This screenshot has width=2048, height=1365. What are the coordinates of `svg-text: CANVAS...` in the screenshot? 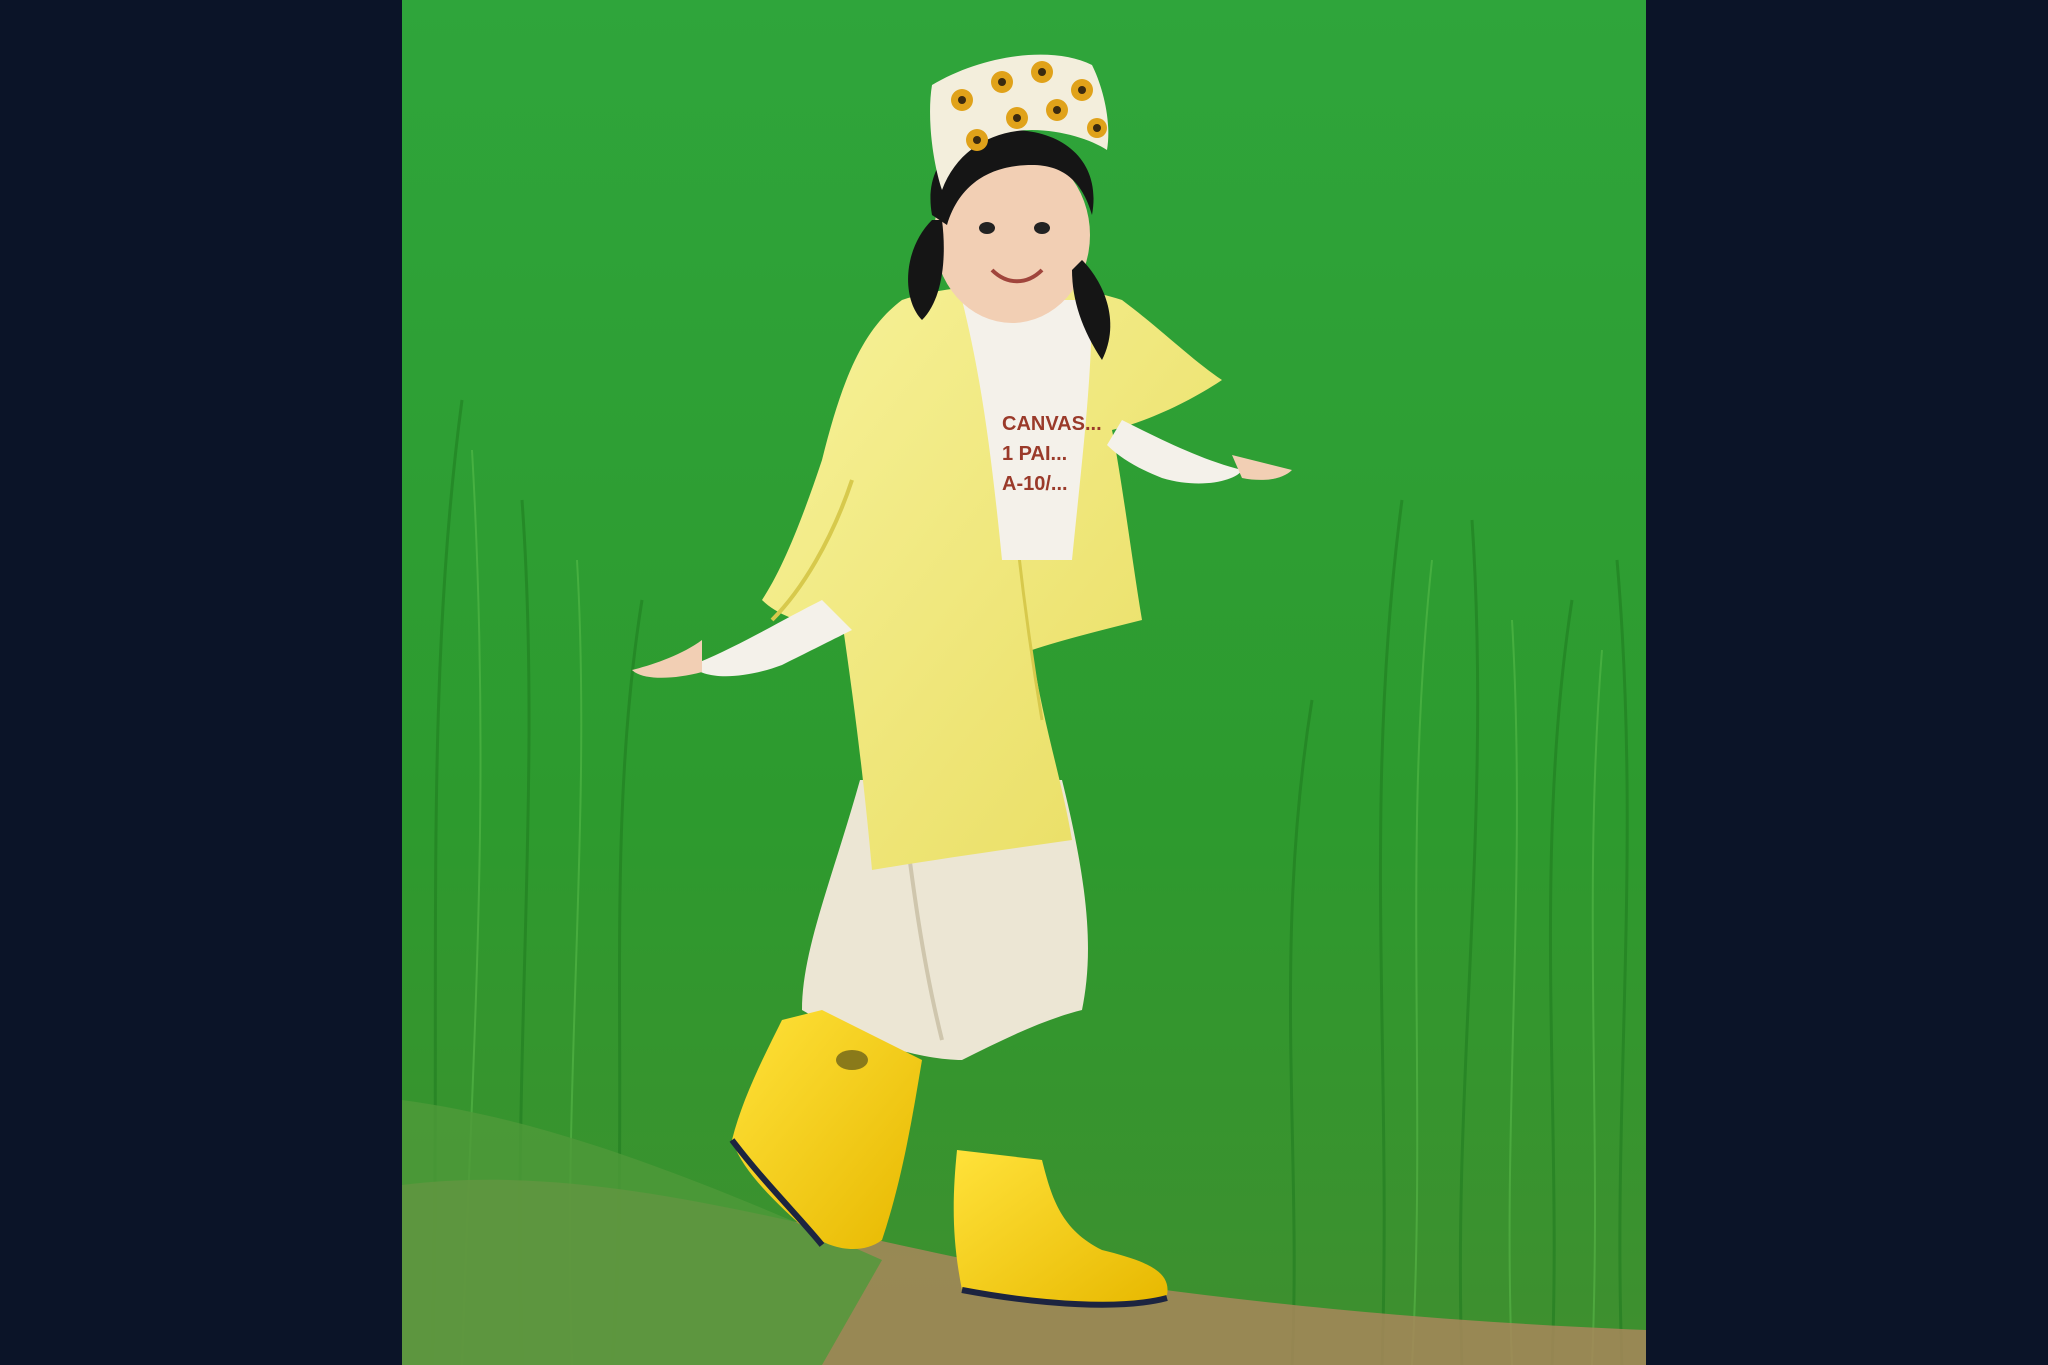 It's located at (1052, 424).